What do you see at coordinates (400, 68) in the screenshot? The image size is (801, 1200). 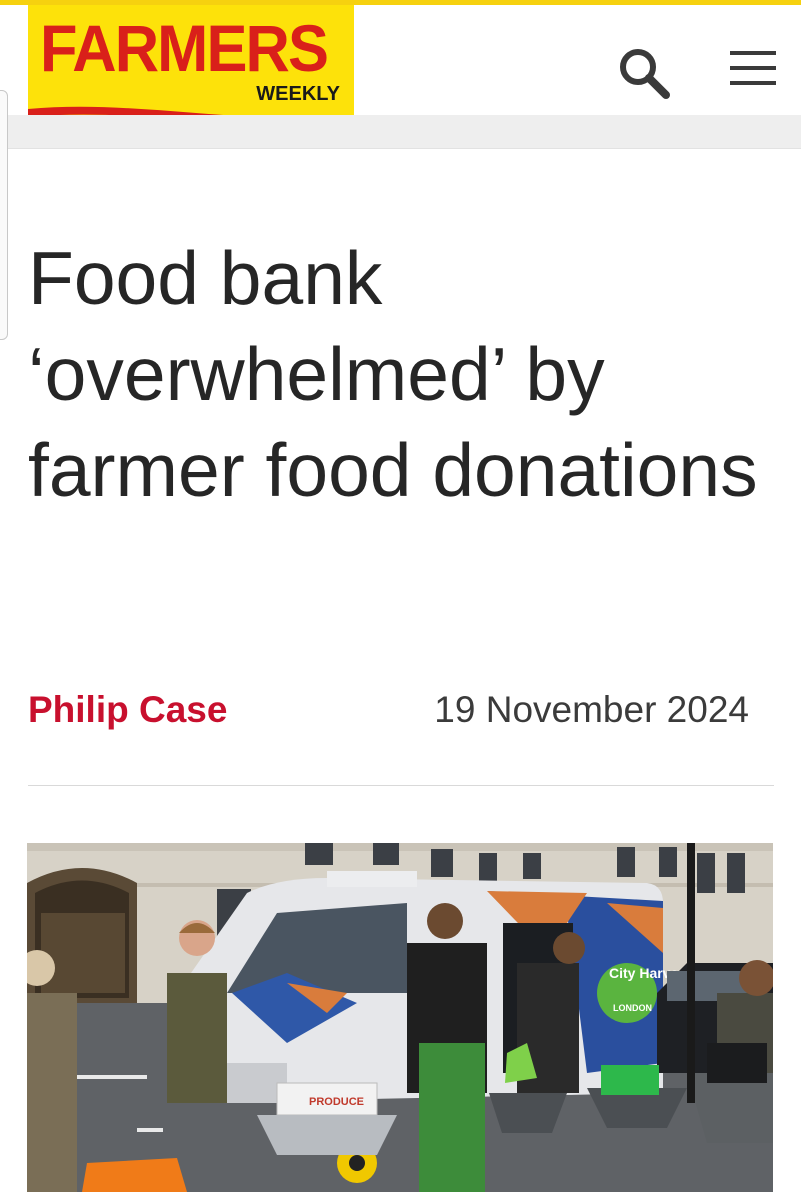 I see `site-header: FARMERS WEEKLY` at bounding box center [400, 68].